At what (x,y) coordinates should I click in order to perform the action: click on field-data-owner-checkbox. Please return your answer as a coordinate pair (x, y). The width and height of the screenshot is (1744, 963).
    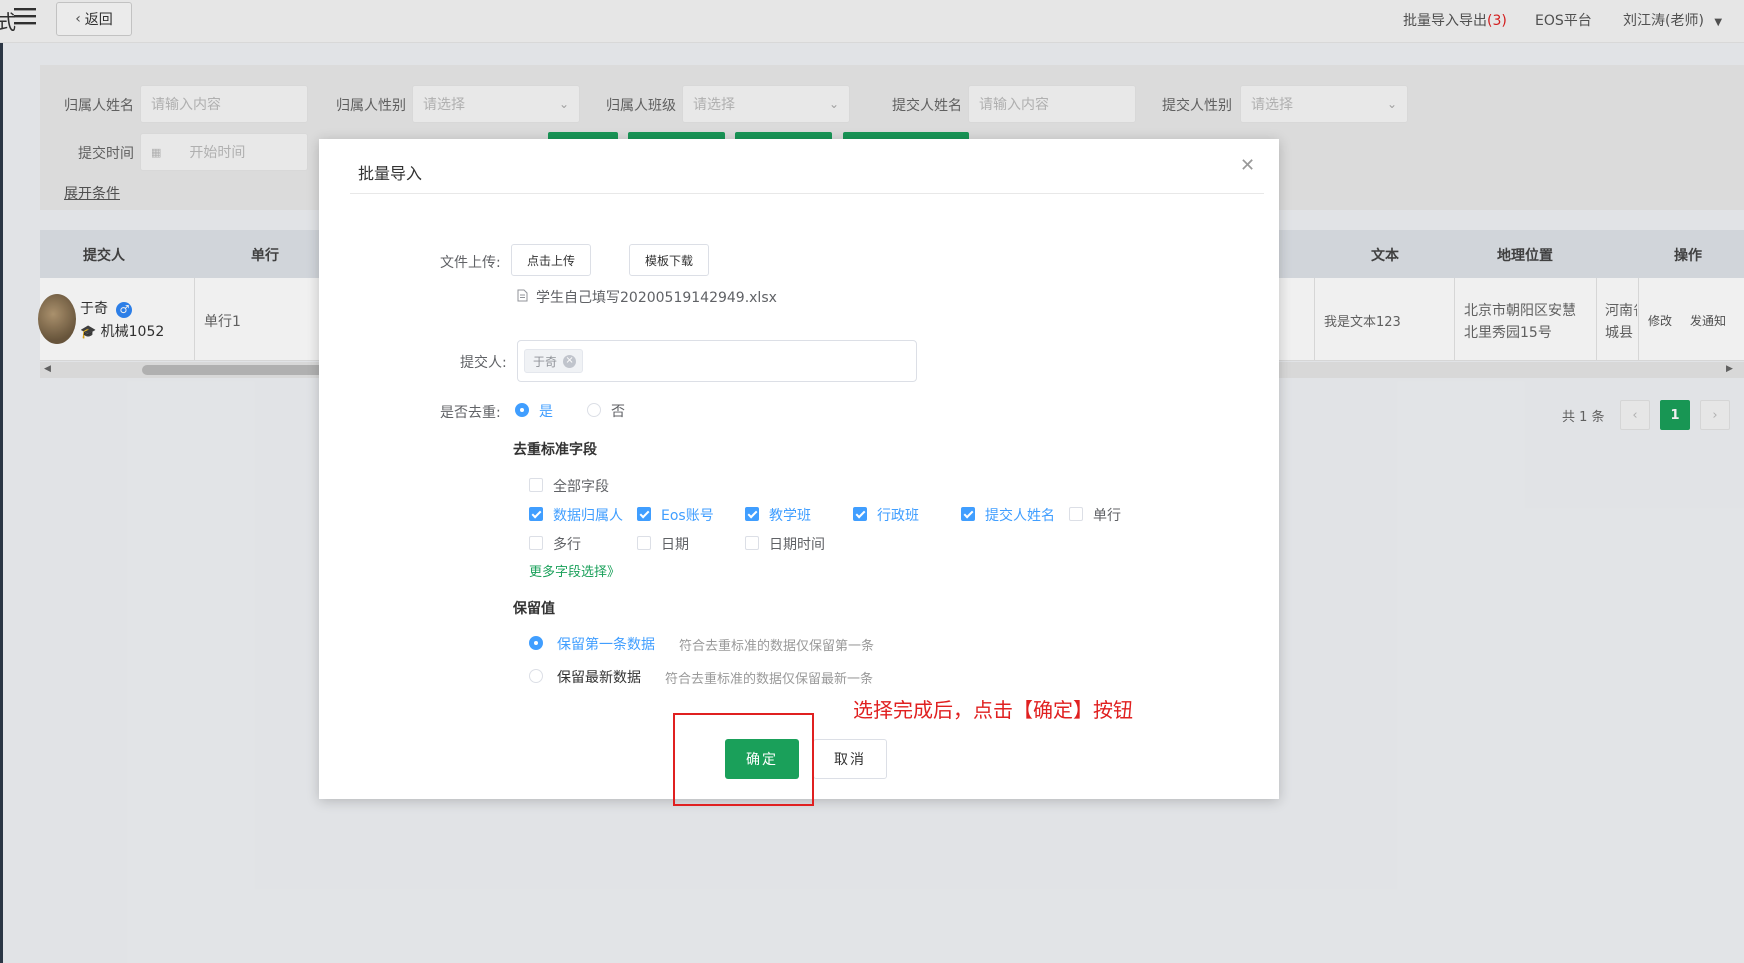
    Looking at the image, I should click on (536, 514).